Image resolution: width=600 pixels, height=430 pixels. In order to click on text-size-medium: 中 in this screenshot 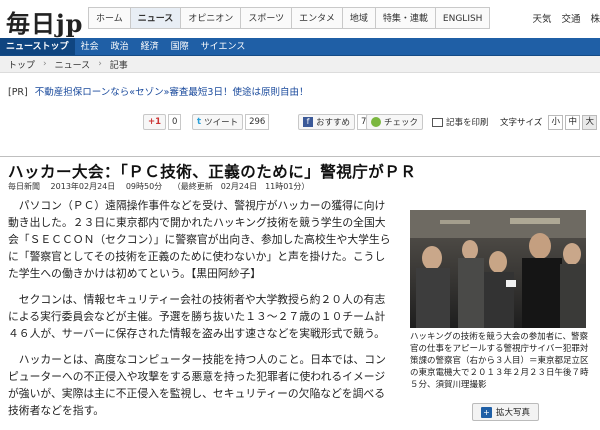, I will do `click(573, 122)`.